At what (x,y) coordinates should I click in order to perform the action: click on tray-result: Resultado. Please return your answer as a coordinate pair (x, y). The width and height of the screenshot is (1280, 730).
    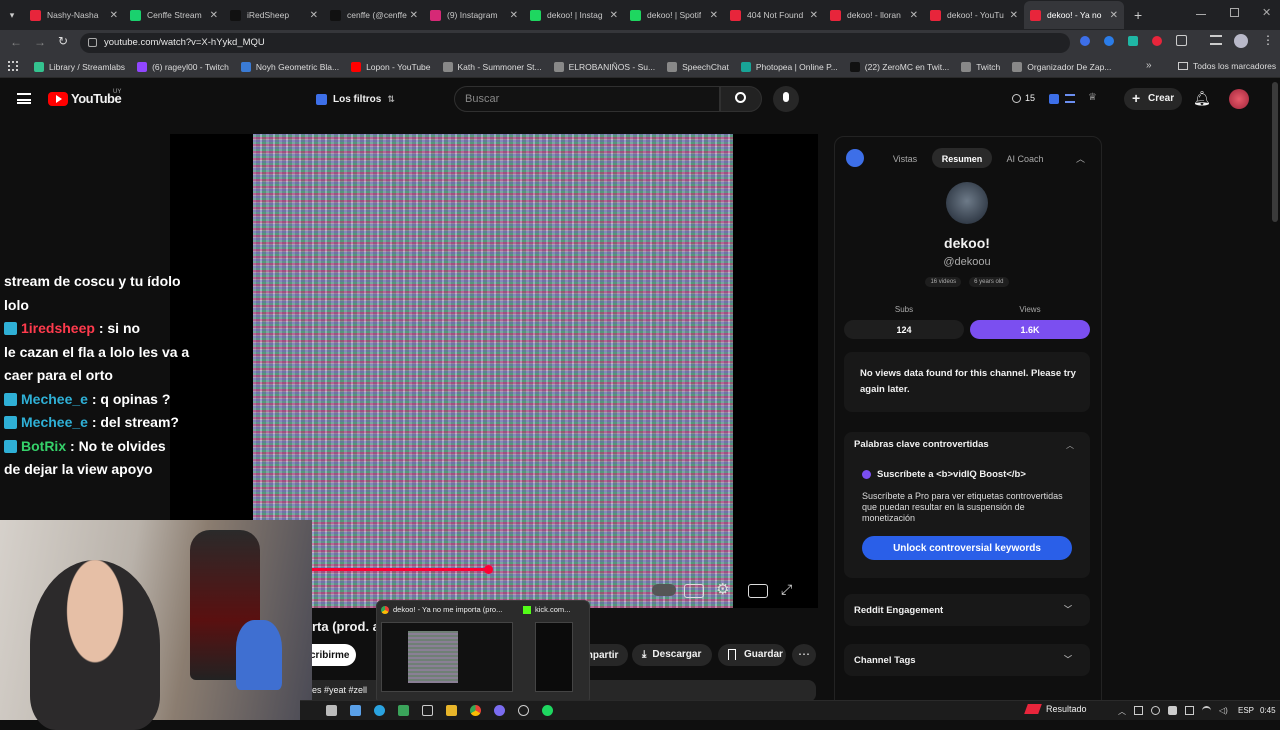
    Looking at the image, I should click on (1055, 709).